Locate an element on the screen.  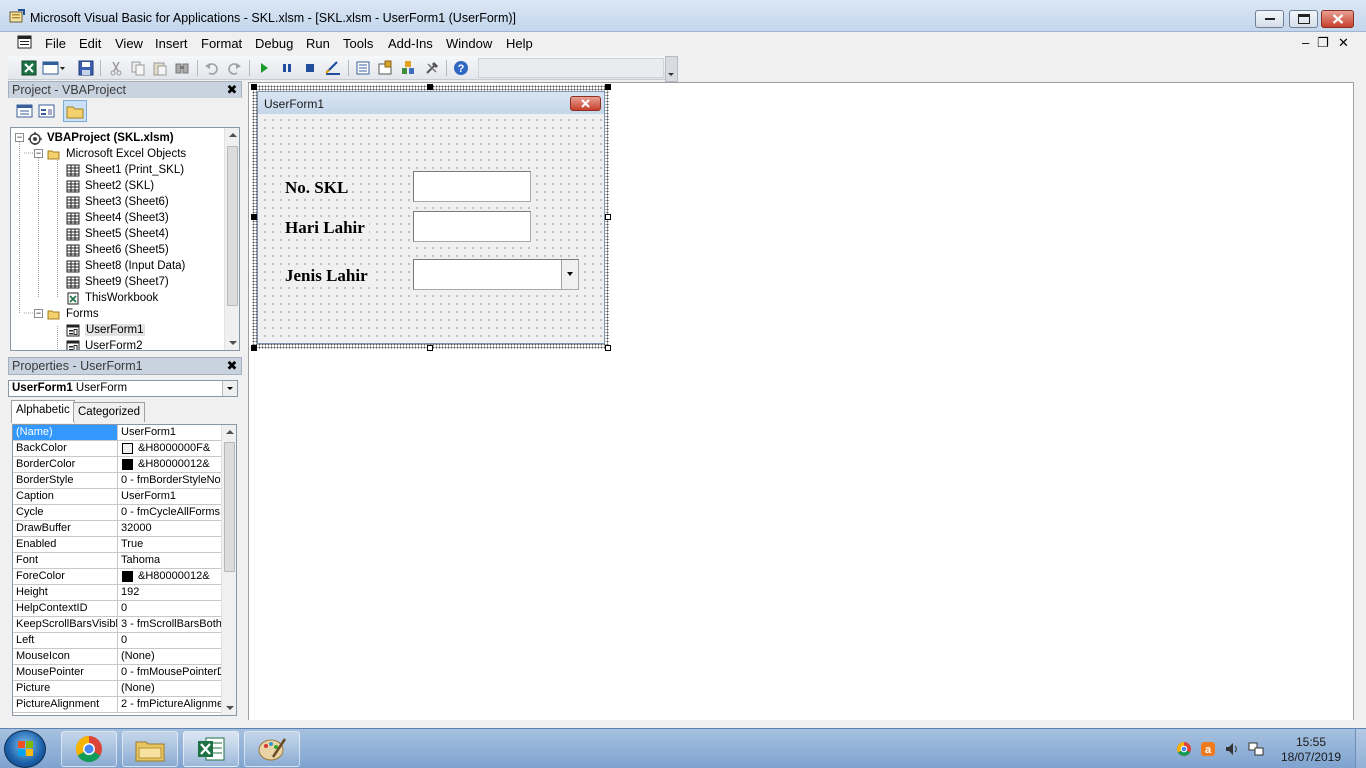
tree-item-sheet9: Sheet9 (Sheet7) is located at coordinates (117, 282).